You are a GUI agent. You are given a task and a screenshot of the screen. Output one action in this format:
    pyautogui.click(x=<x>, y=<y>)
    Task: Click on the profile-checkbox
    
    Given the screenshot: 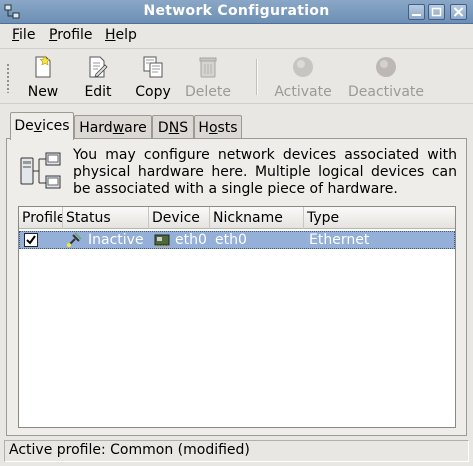 What is the action you would take?
    pyautogui.click(x=31, y=240)
    